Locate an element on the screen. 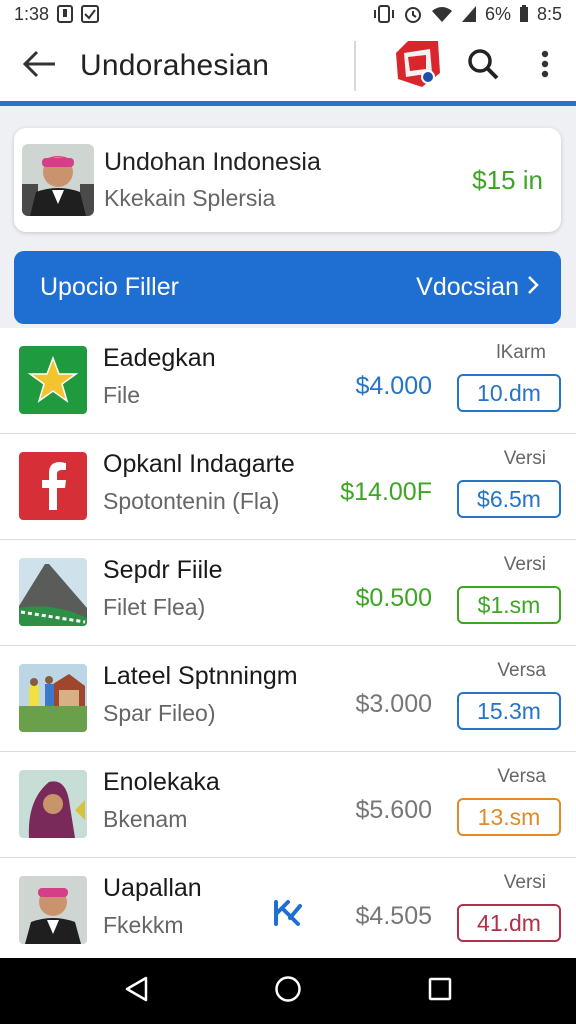 The height and width of the screenshot is (1024, 576). battery-percent: 6% is located at coordinates (497, 13).